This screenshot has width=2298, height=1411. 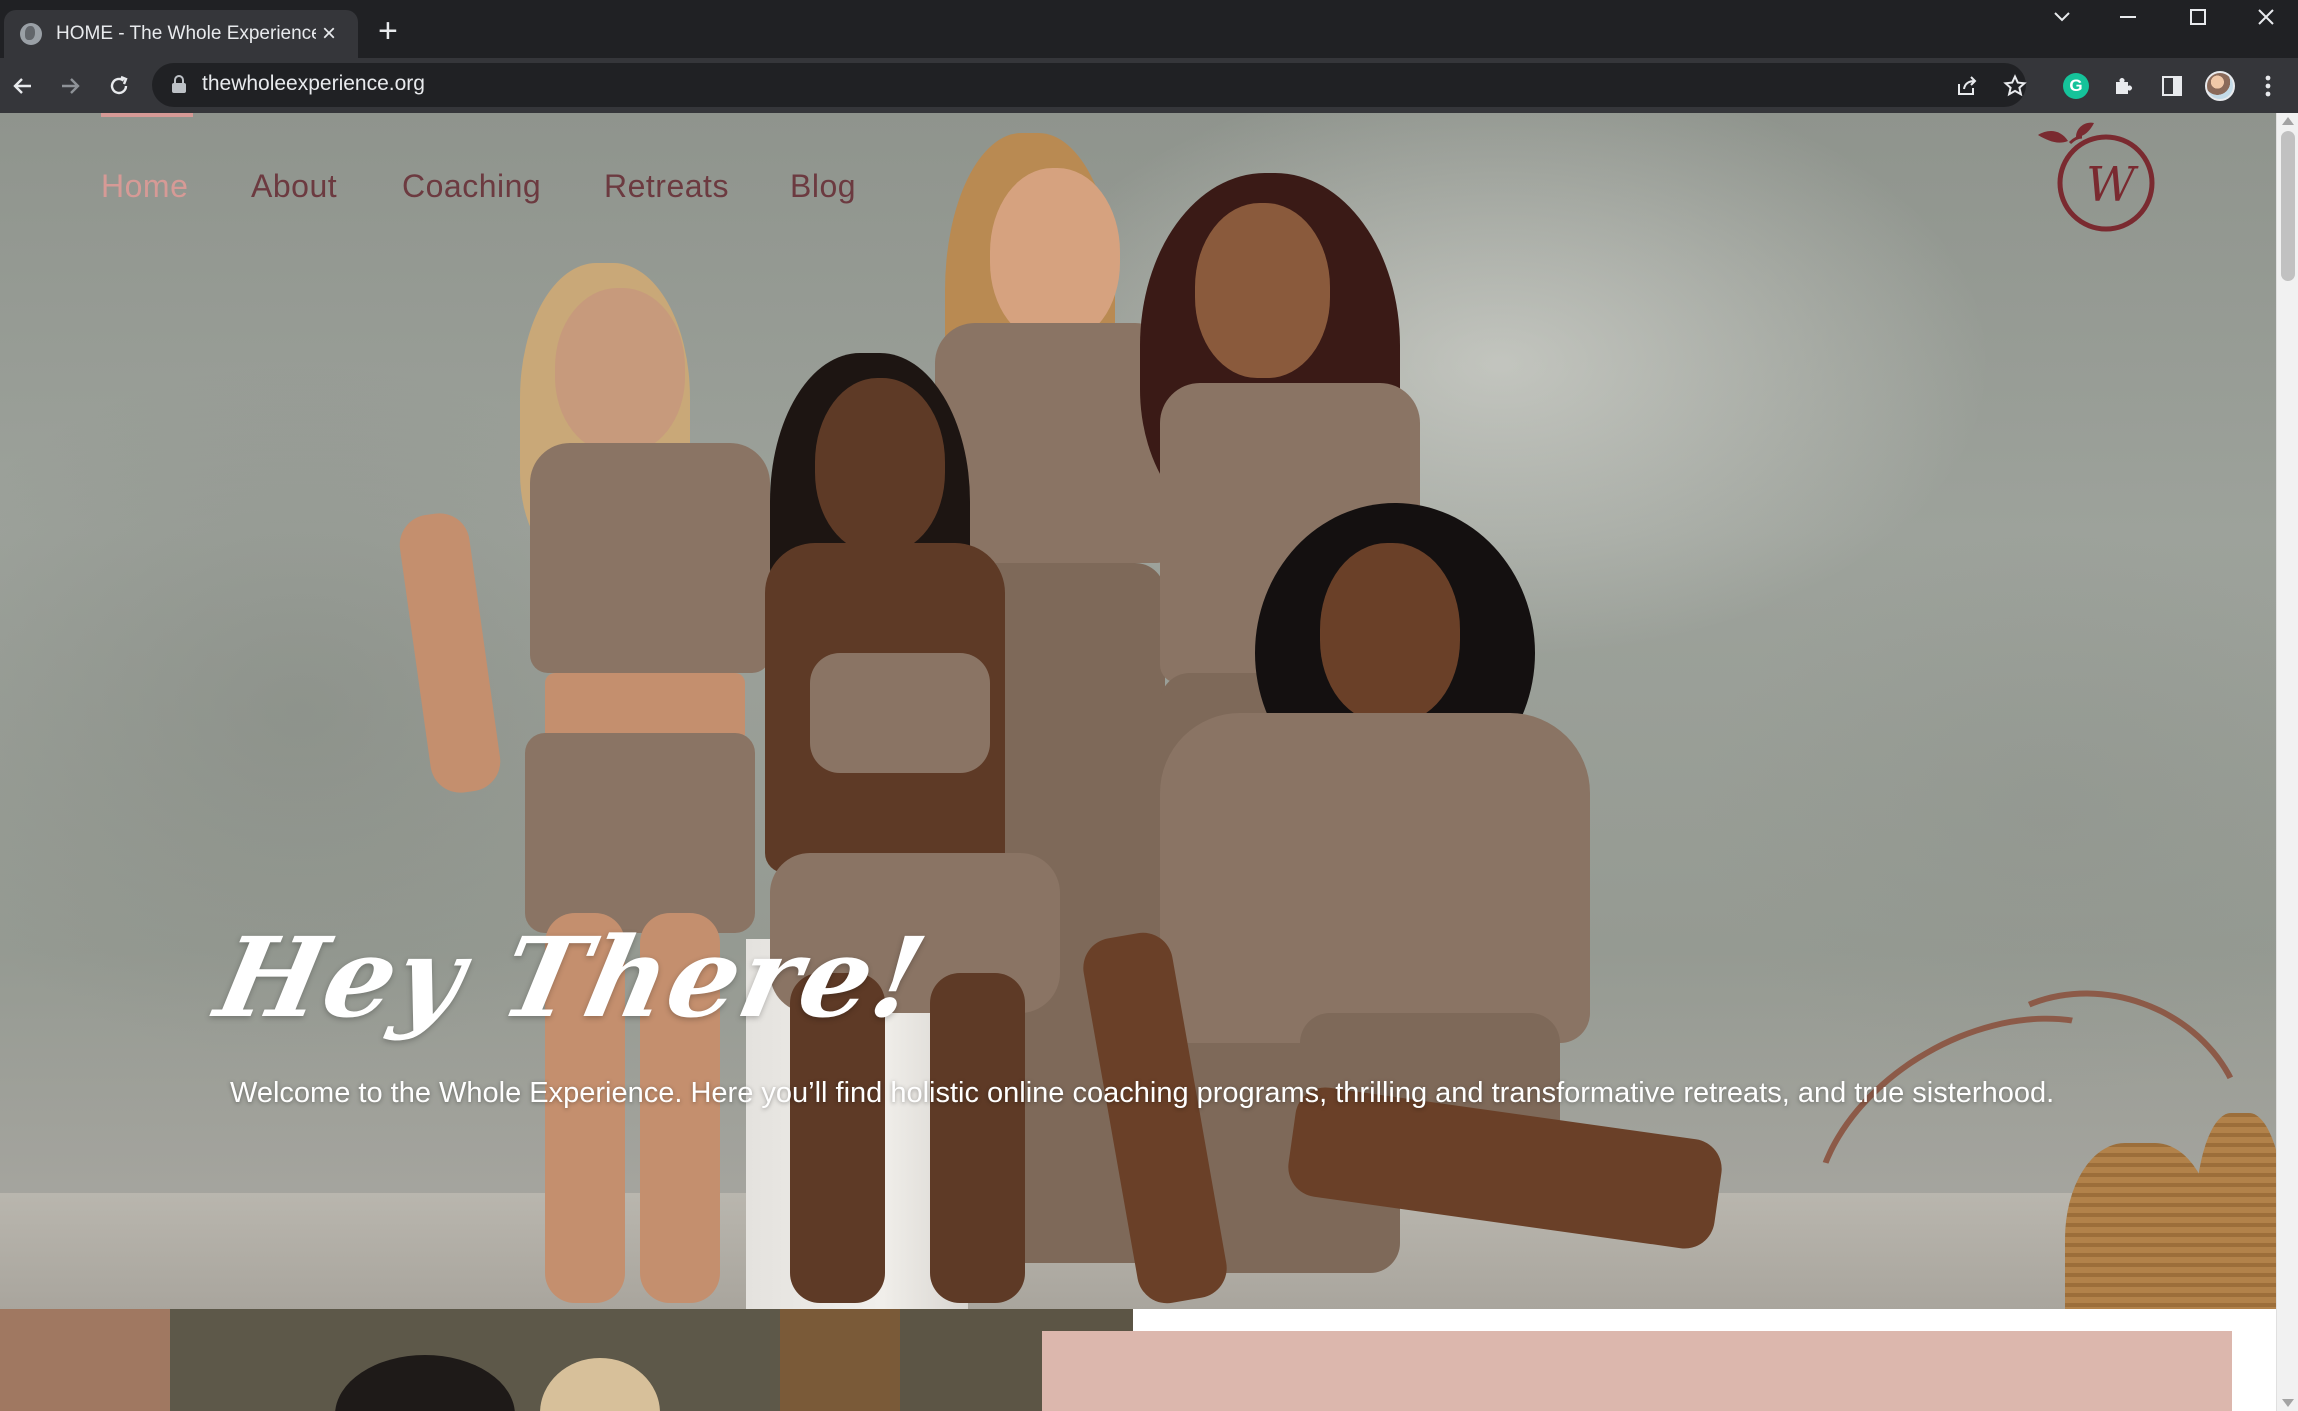 I want to click on browser-titlebar: HOME - The Whole Experience × +, so click(x=1149, y=29).